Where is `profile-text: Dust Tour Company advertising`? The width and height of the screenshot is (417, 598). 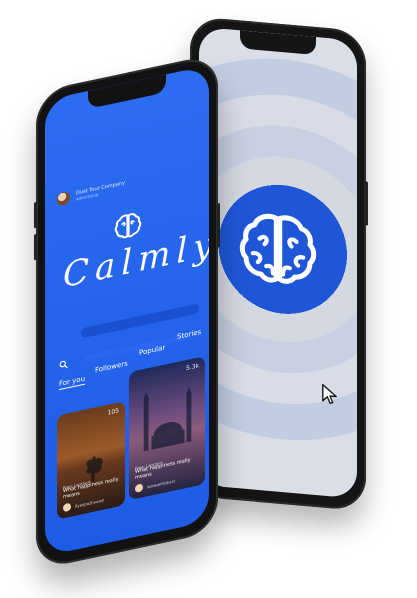 profile-text: Dust Tour Company advertising is located at coordinates (100, 190).